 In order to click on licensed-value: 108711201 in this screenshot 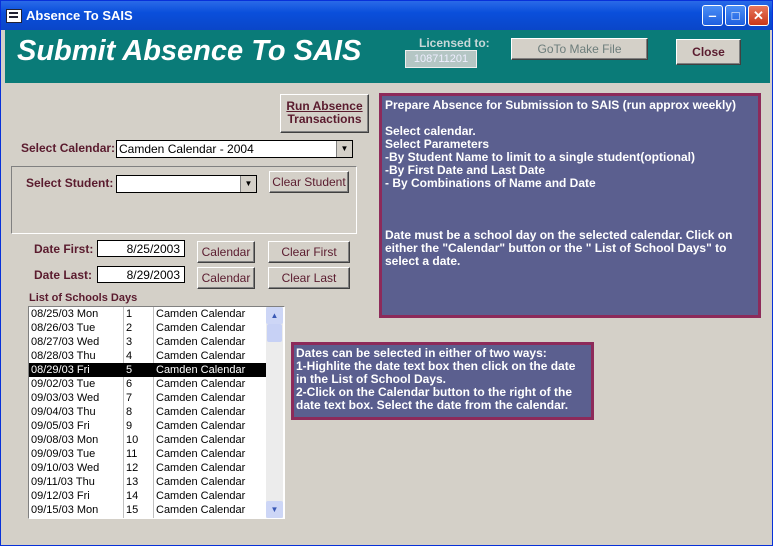, I will do `click(441, 59)`.